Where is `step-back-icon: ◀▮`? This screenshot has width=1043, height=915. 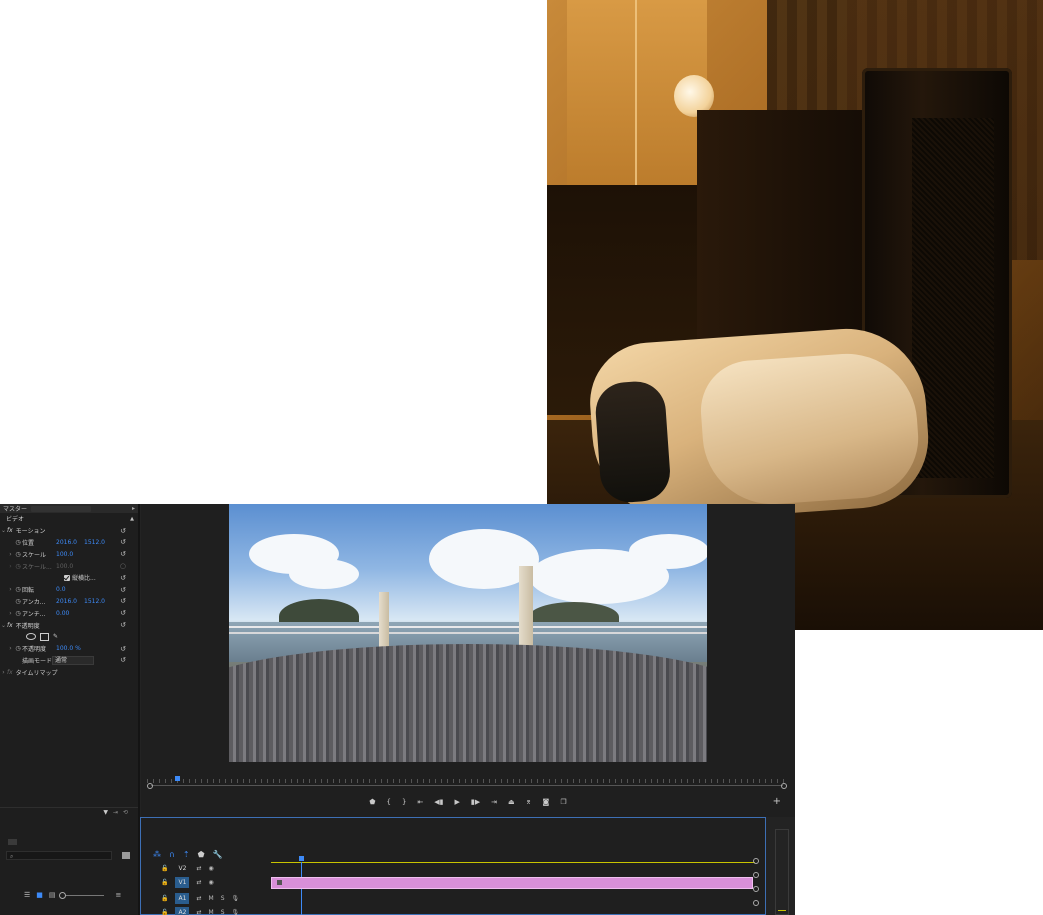
step-back-icon: ◀▮ is located at coordinates (438, 802).